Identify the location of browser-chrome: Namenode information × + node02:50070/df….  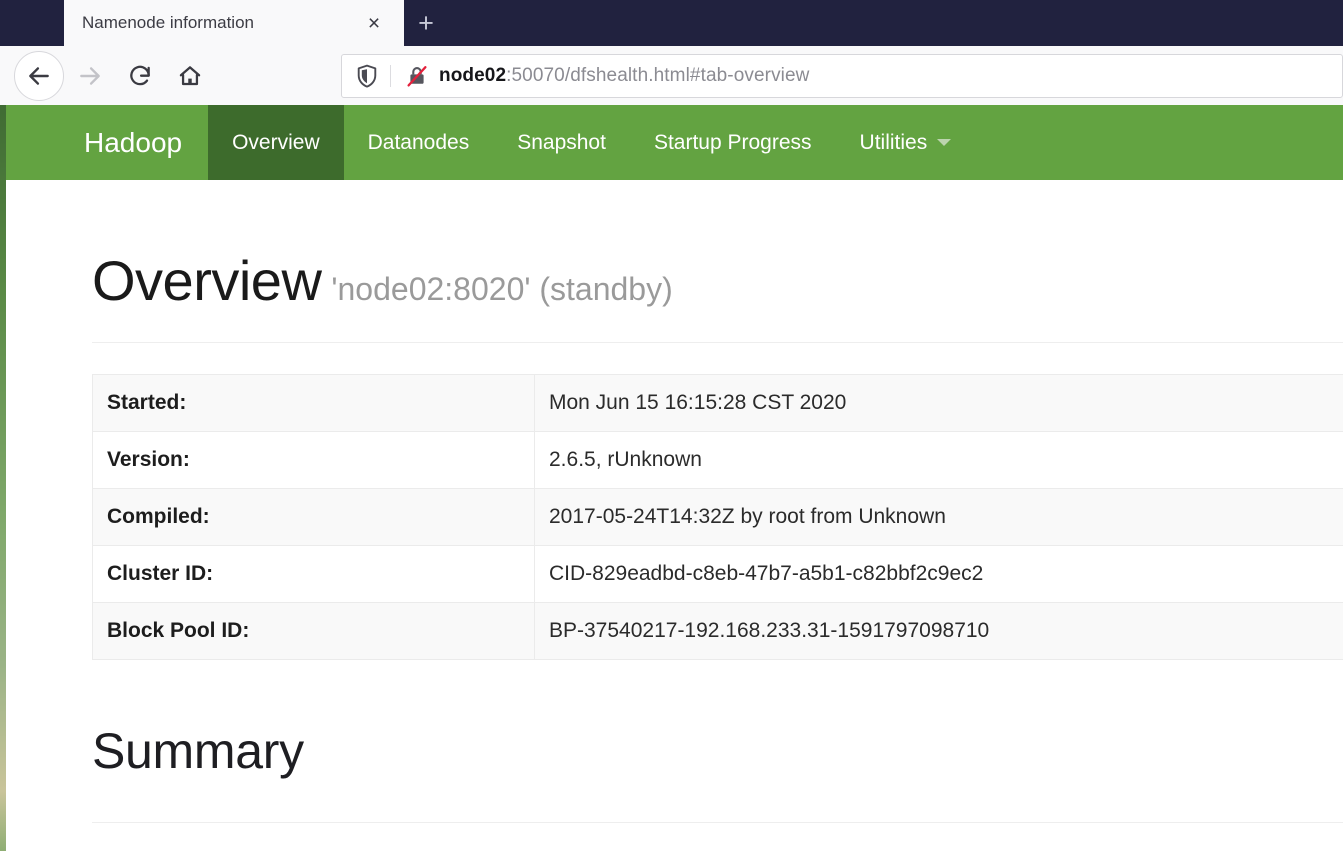
(671, 52).